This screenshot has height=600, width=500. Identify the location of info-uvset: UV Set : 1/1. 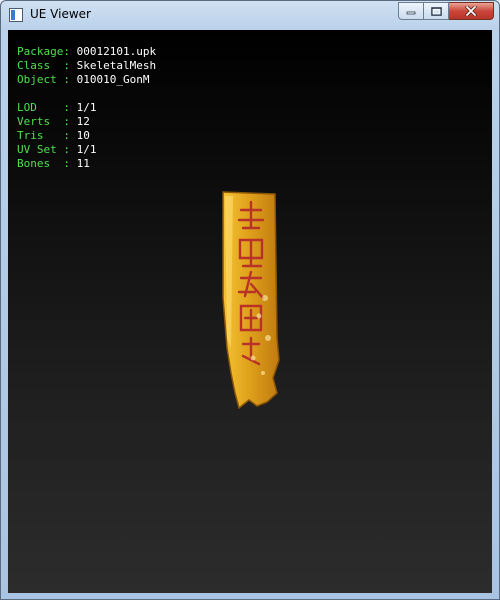
(86, 150).